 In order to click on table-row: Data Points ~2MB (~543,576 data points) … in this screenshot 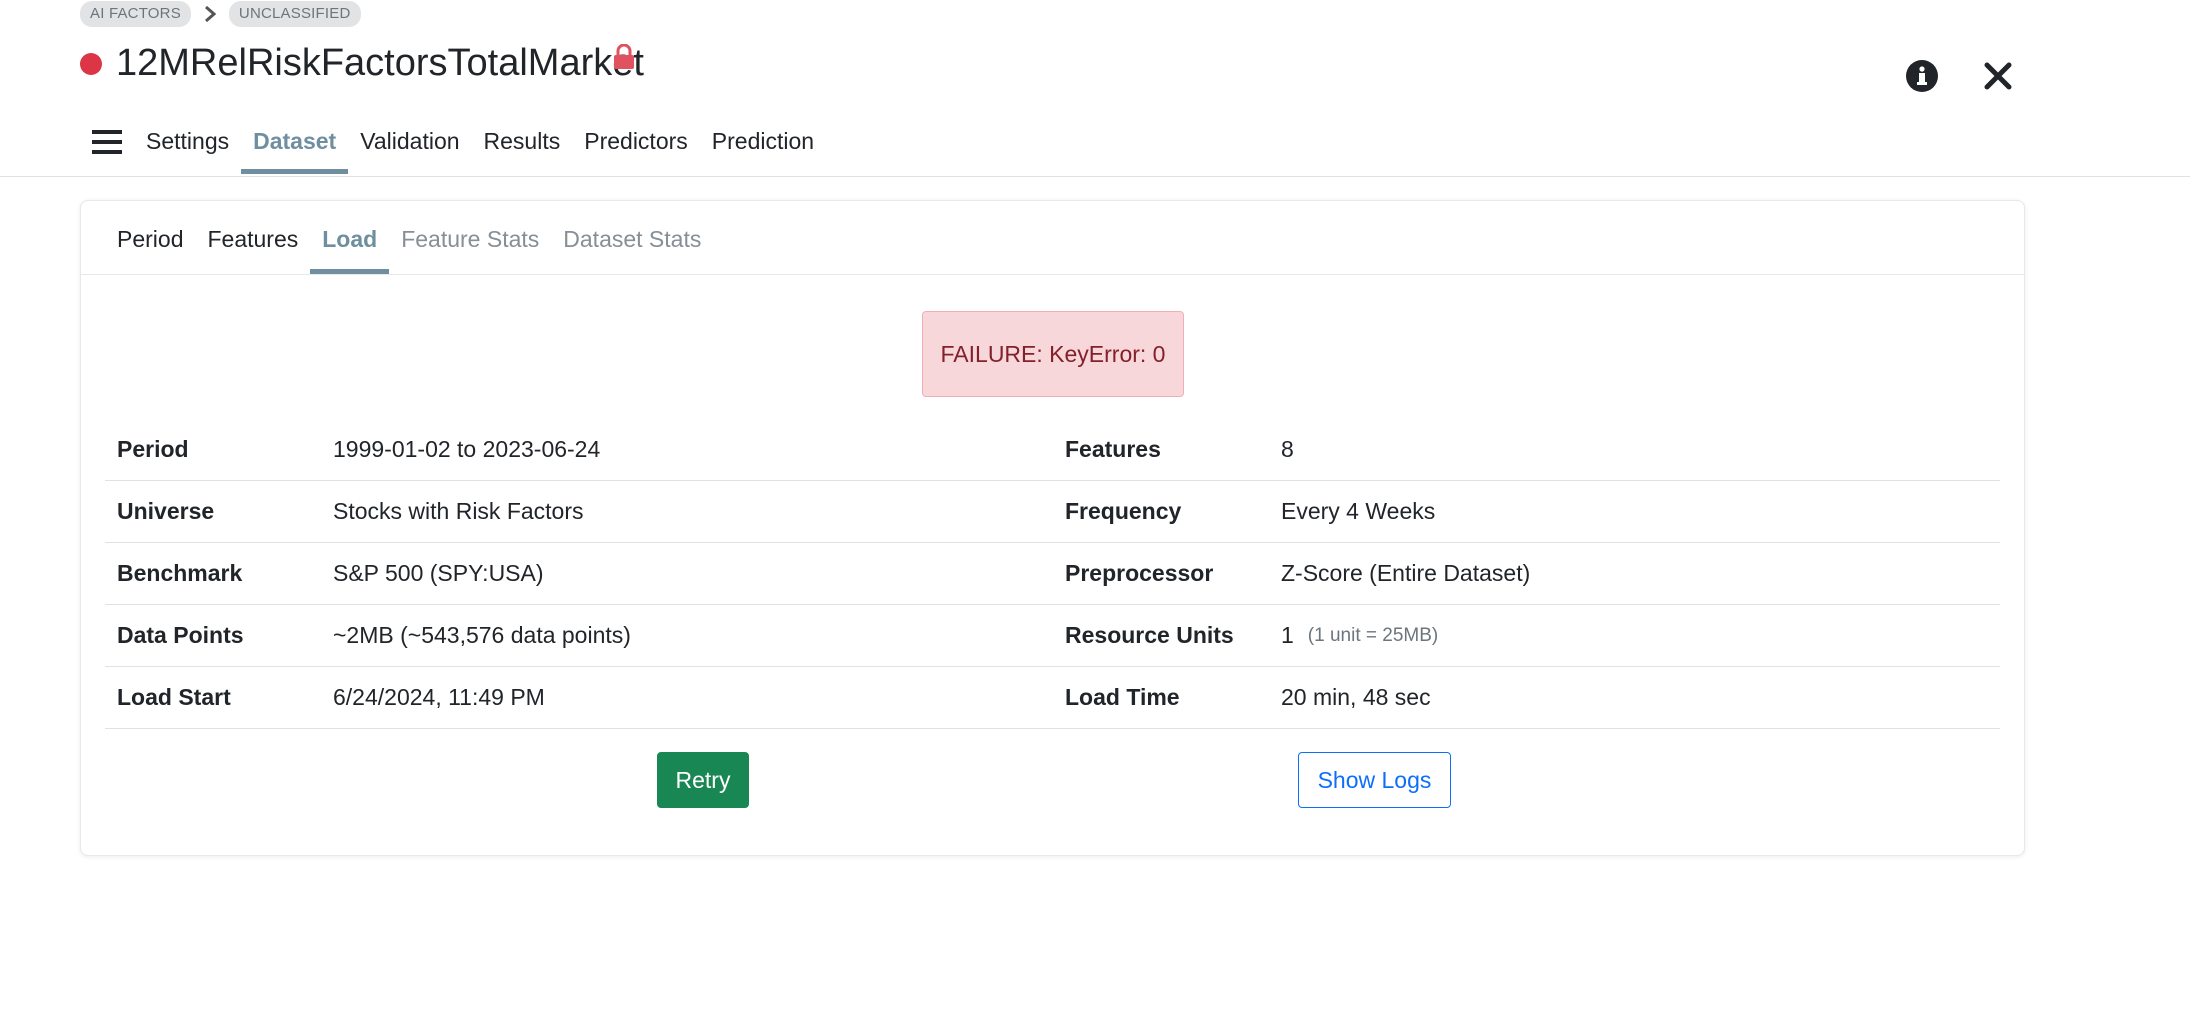, I will do `click(1052, 636)`.